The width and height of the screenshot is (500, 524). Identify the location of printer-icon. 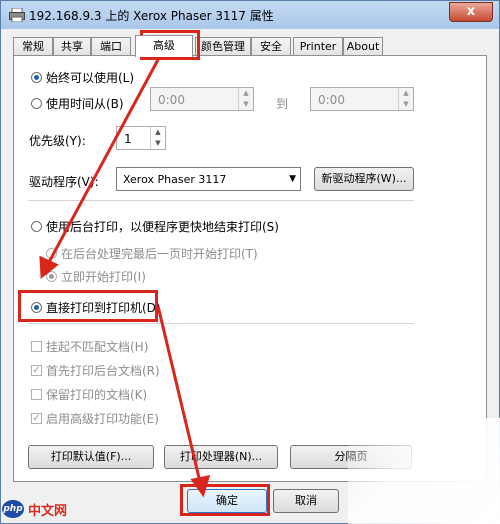
(17, 15).